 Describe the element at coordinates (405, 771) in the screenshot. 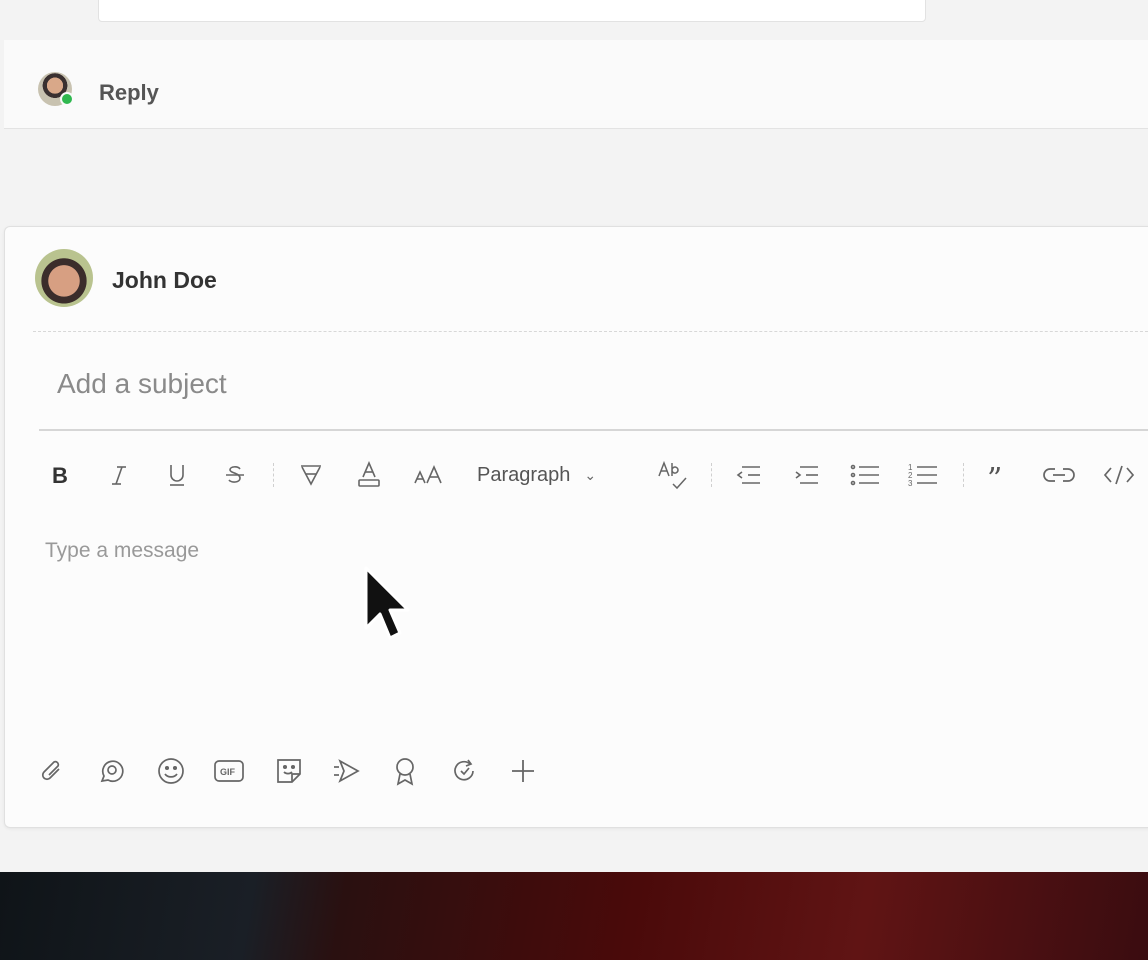

I see `praise-icon` at that location.